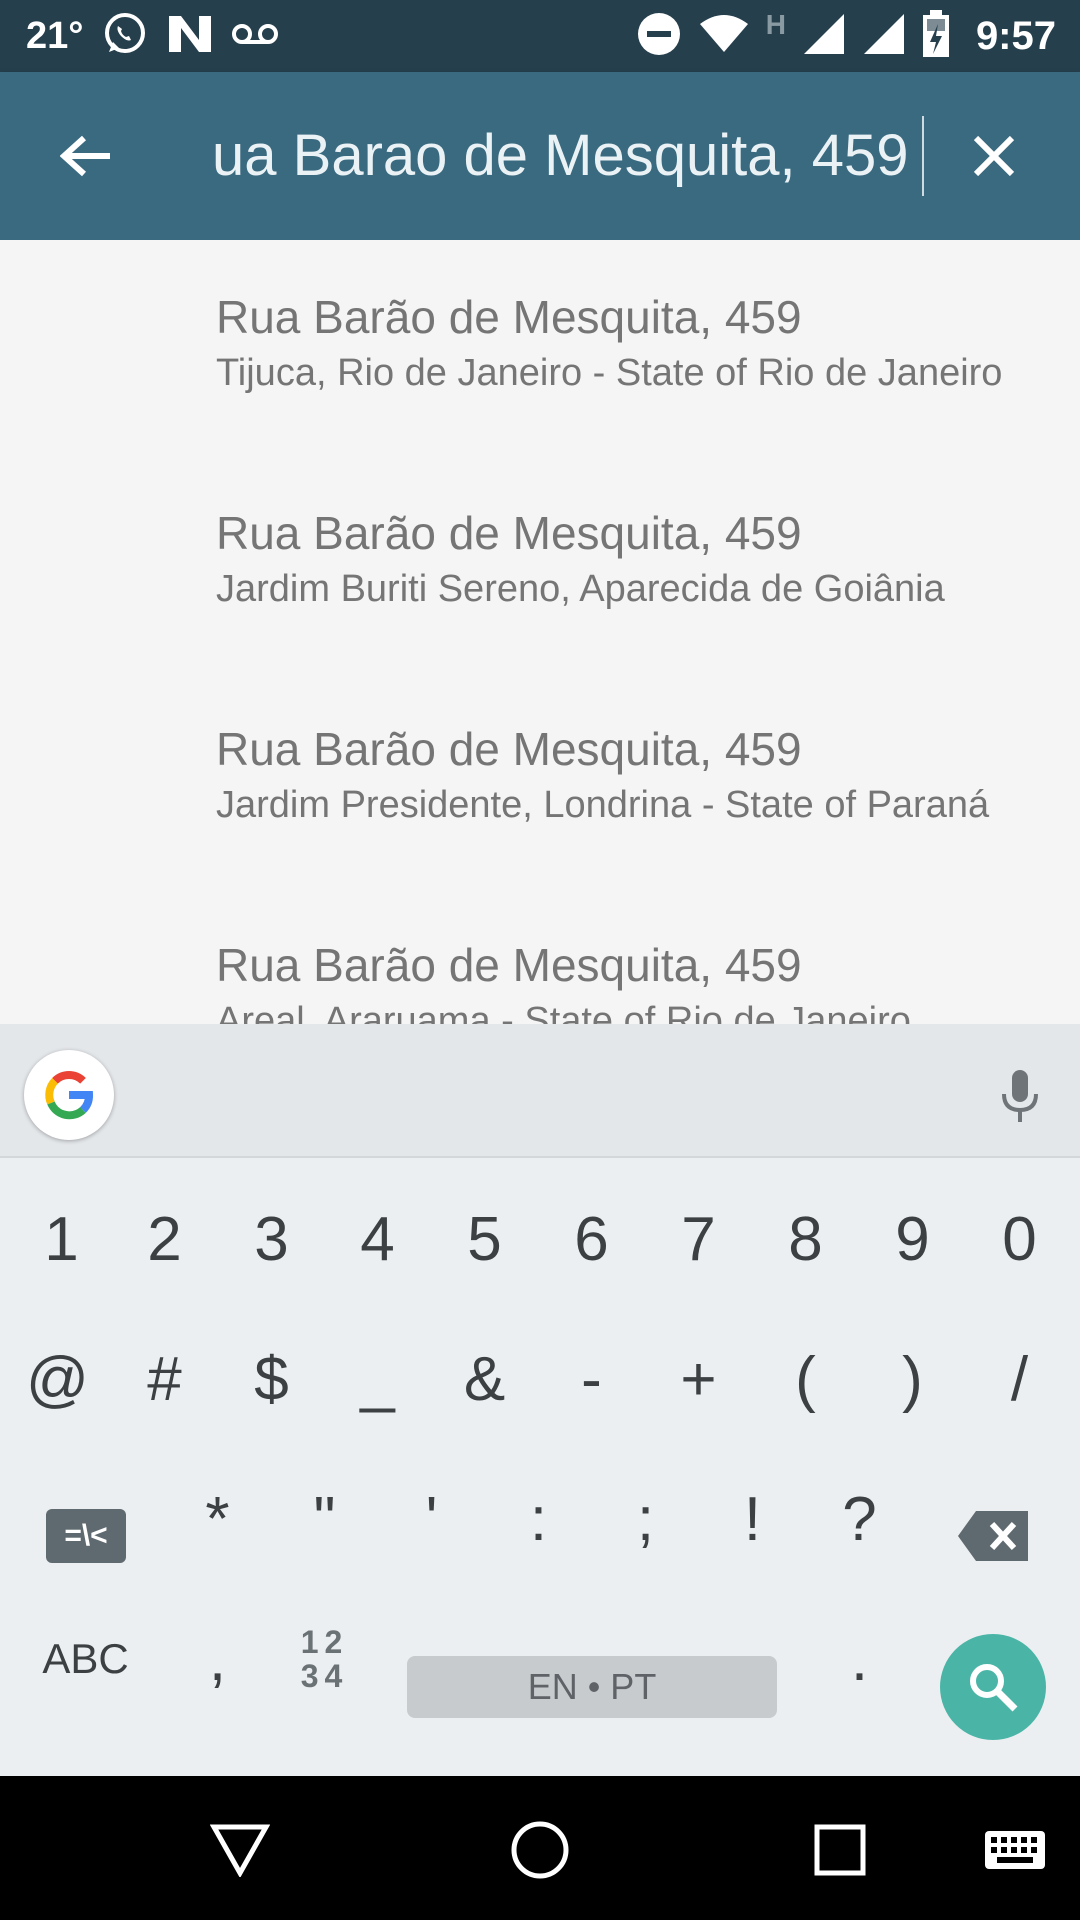 This screenshot has width=1080, height=1920. I want to click on keyboard-switch-button, so click(1015, 1850).